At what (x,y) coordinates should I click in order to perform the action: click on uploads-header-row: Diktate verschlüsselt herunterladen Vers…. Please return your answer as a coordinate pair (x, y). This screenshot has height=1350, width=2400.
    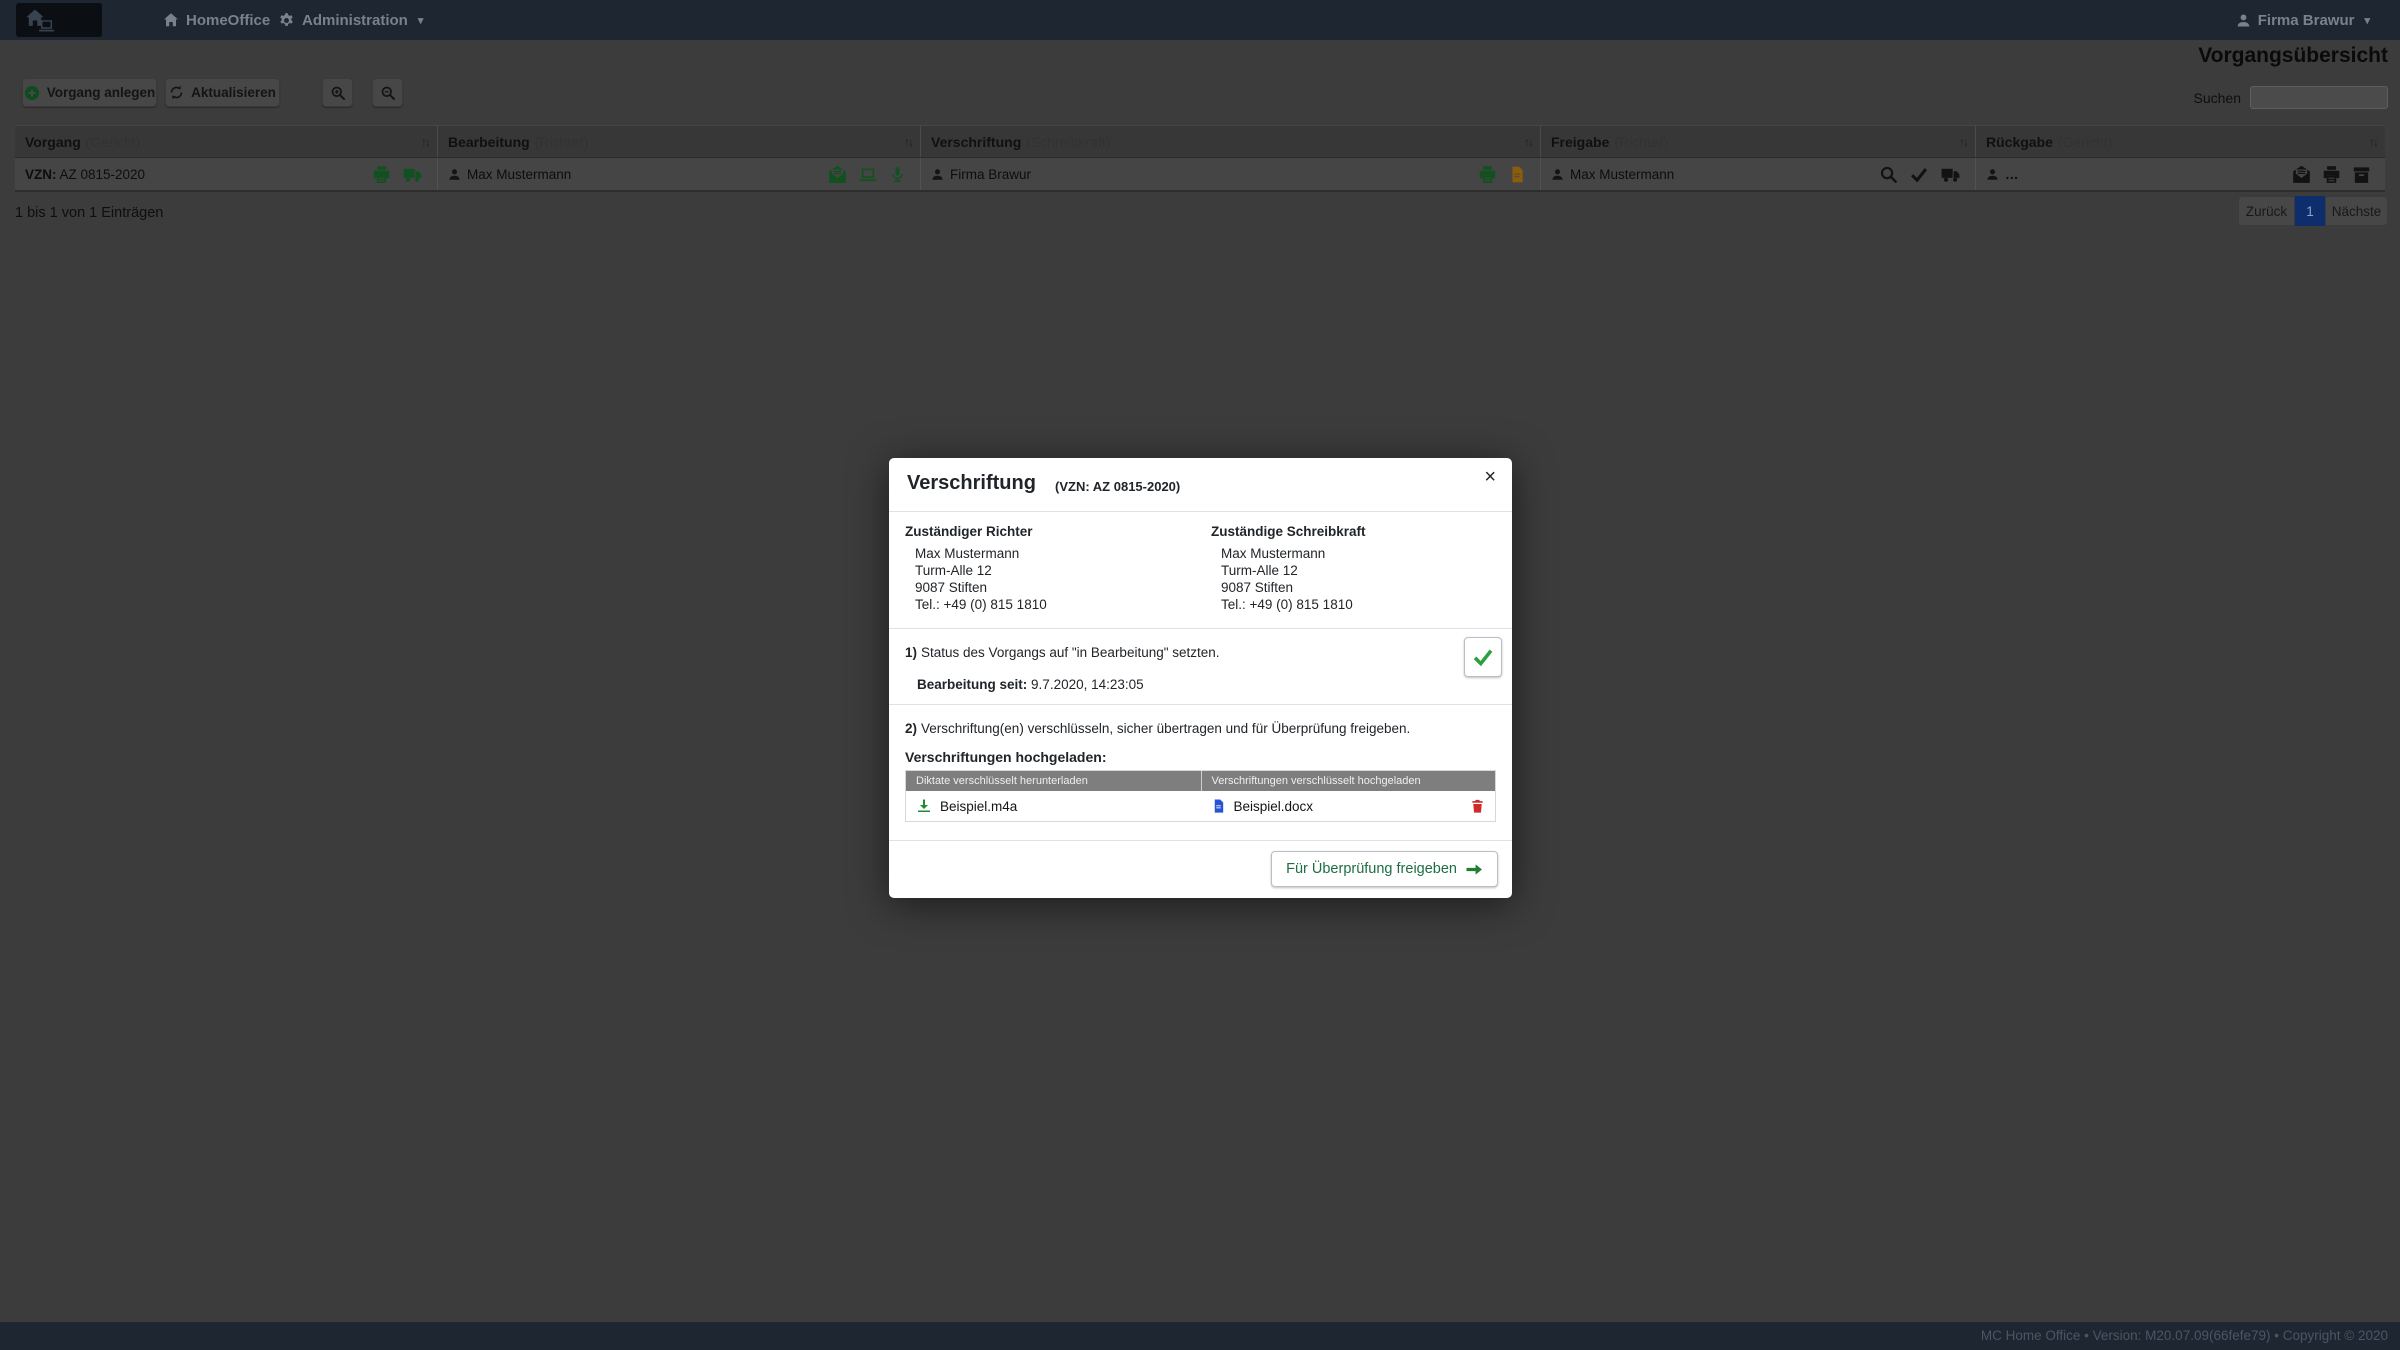
    Looking at the image, I should click on (1200, 781).